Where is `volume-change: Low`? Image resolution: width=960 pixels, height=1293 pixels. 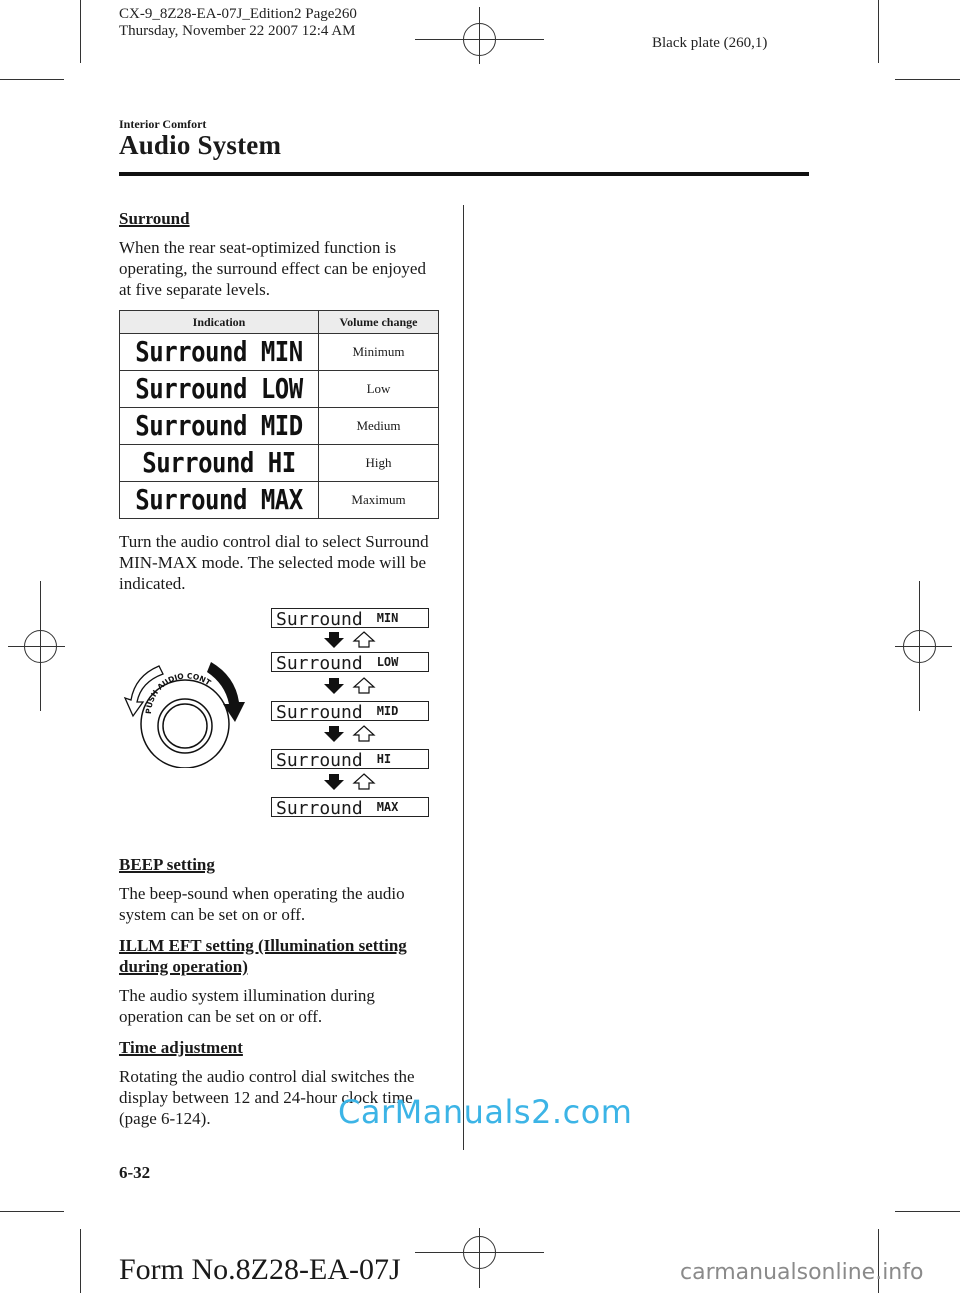
volume-change: Low is located at coordinates (378, 389).